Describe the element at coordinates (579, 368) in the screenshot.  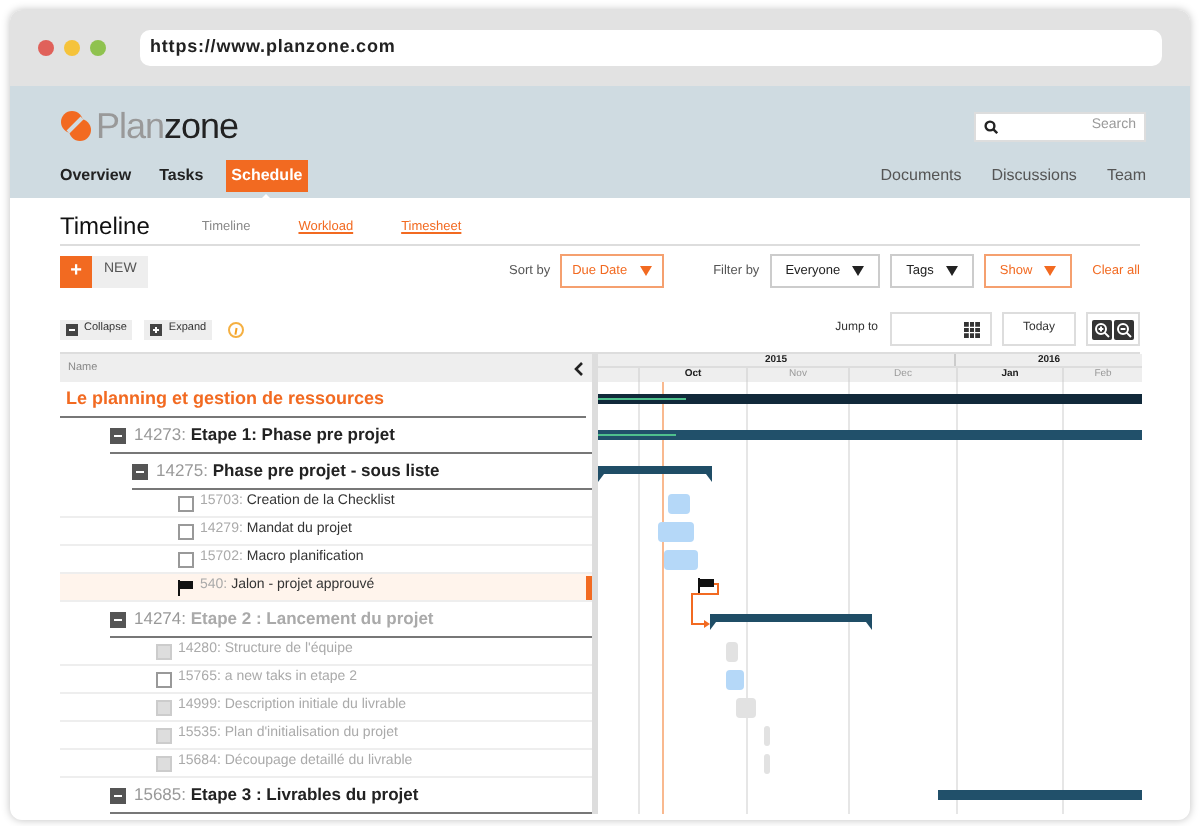
I see `chevron-left-icon` at that location.